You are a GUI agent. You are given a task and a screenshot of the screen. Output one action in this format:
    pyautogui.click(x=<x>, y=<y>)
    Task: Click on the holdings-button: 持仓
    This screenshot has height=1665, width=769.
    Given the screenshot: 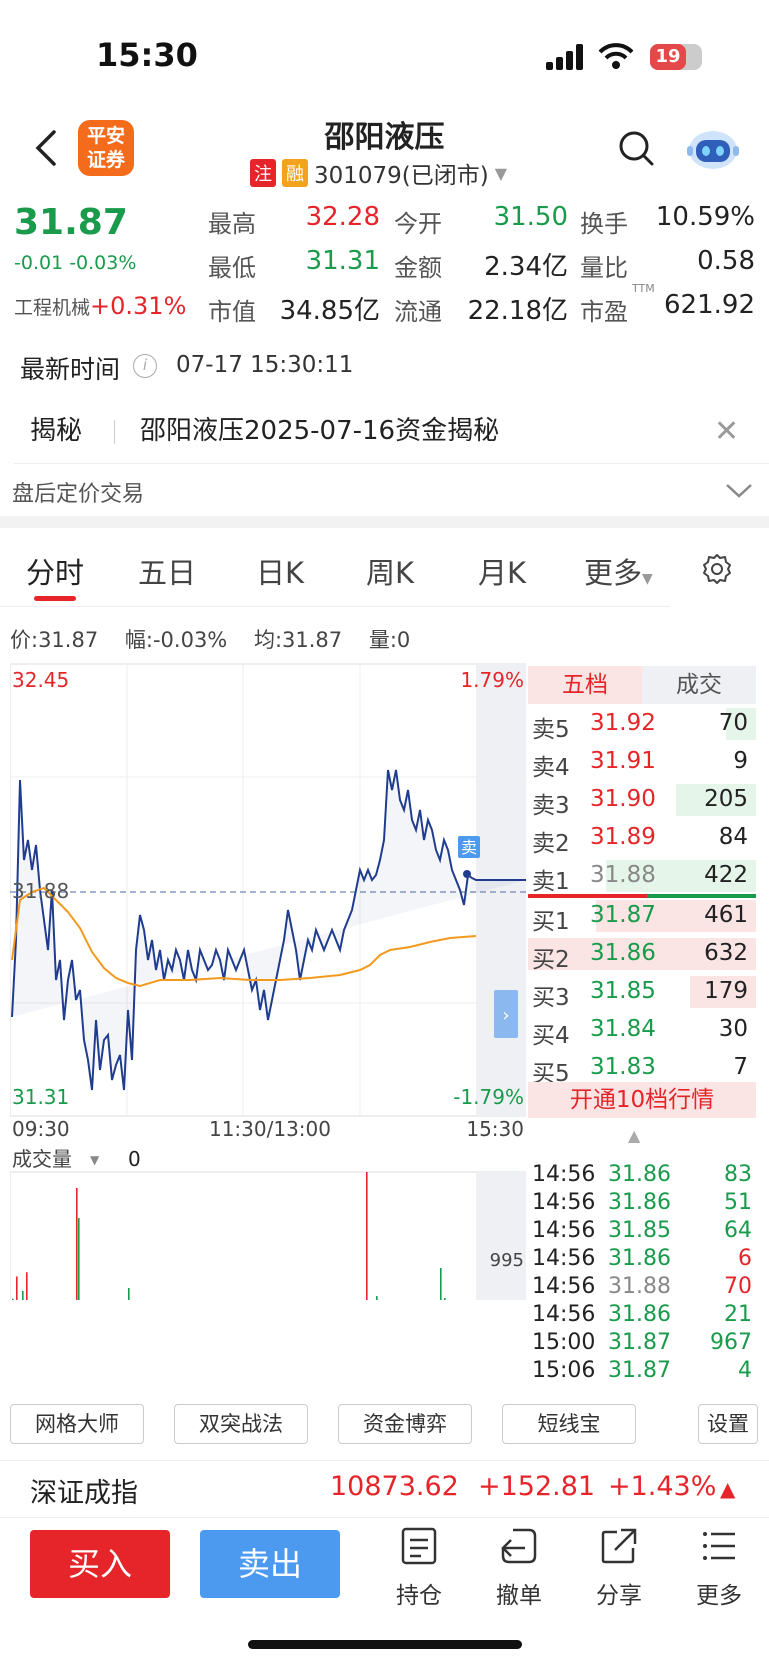 What is the action you would take?
    pyautogui.click(x=419, y=1568)
    